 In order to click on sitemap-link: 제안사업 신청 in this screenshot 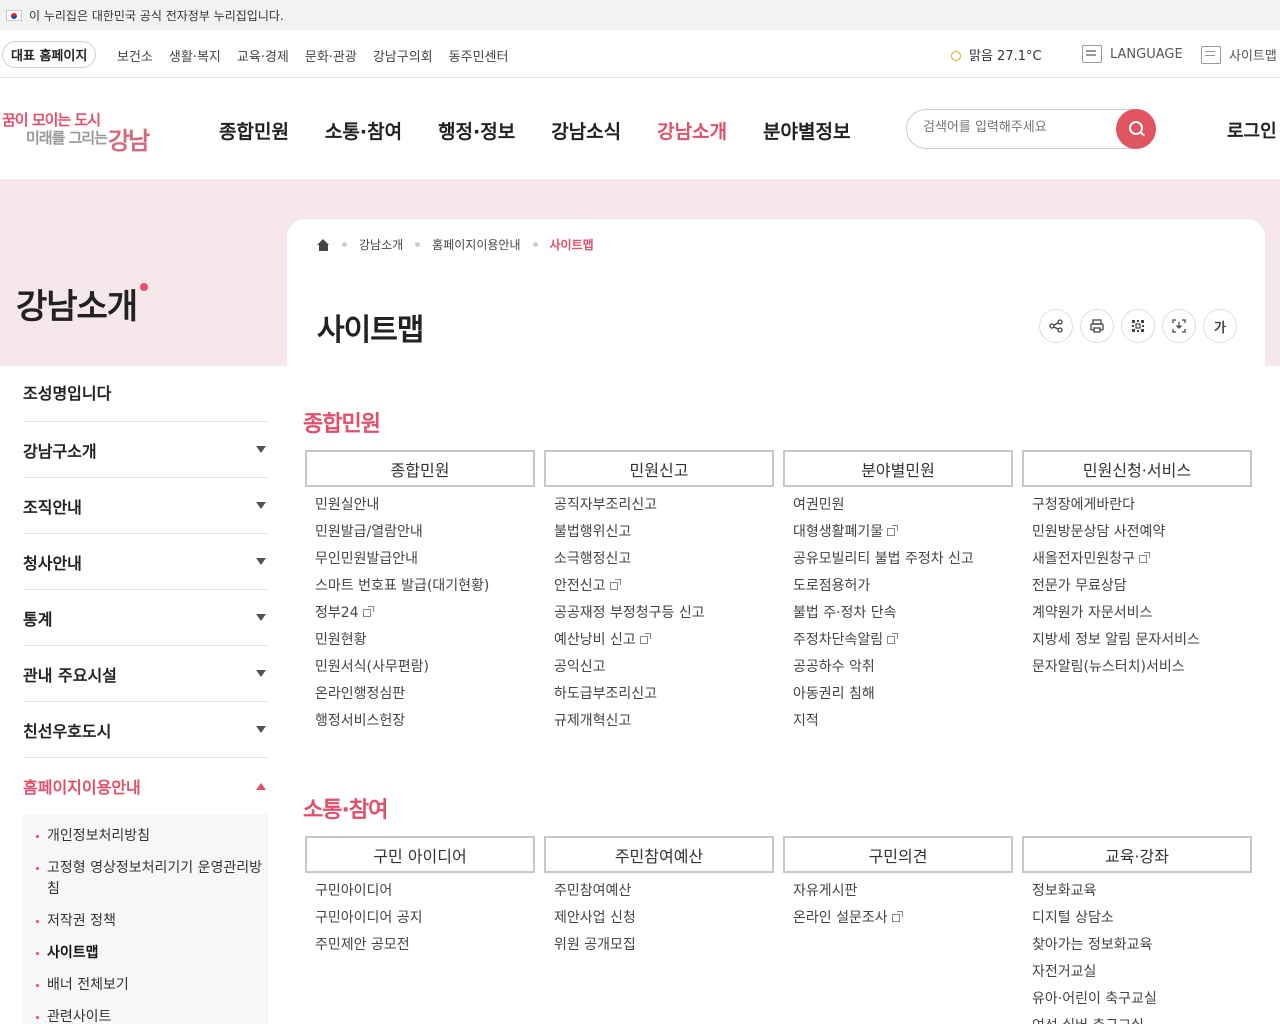, I will do `click(664, 918)`.